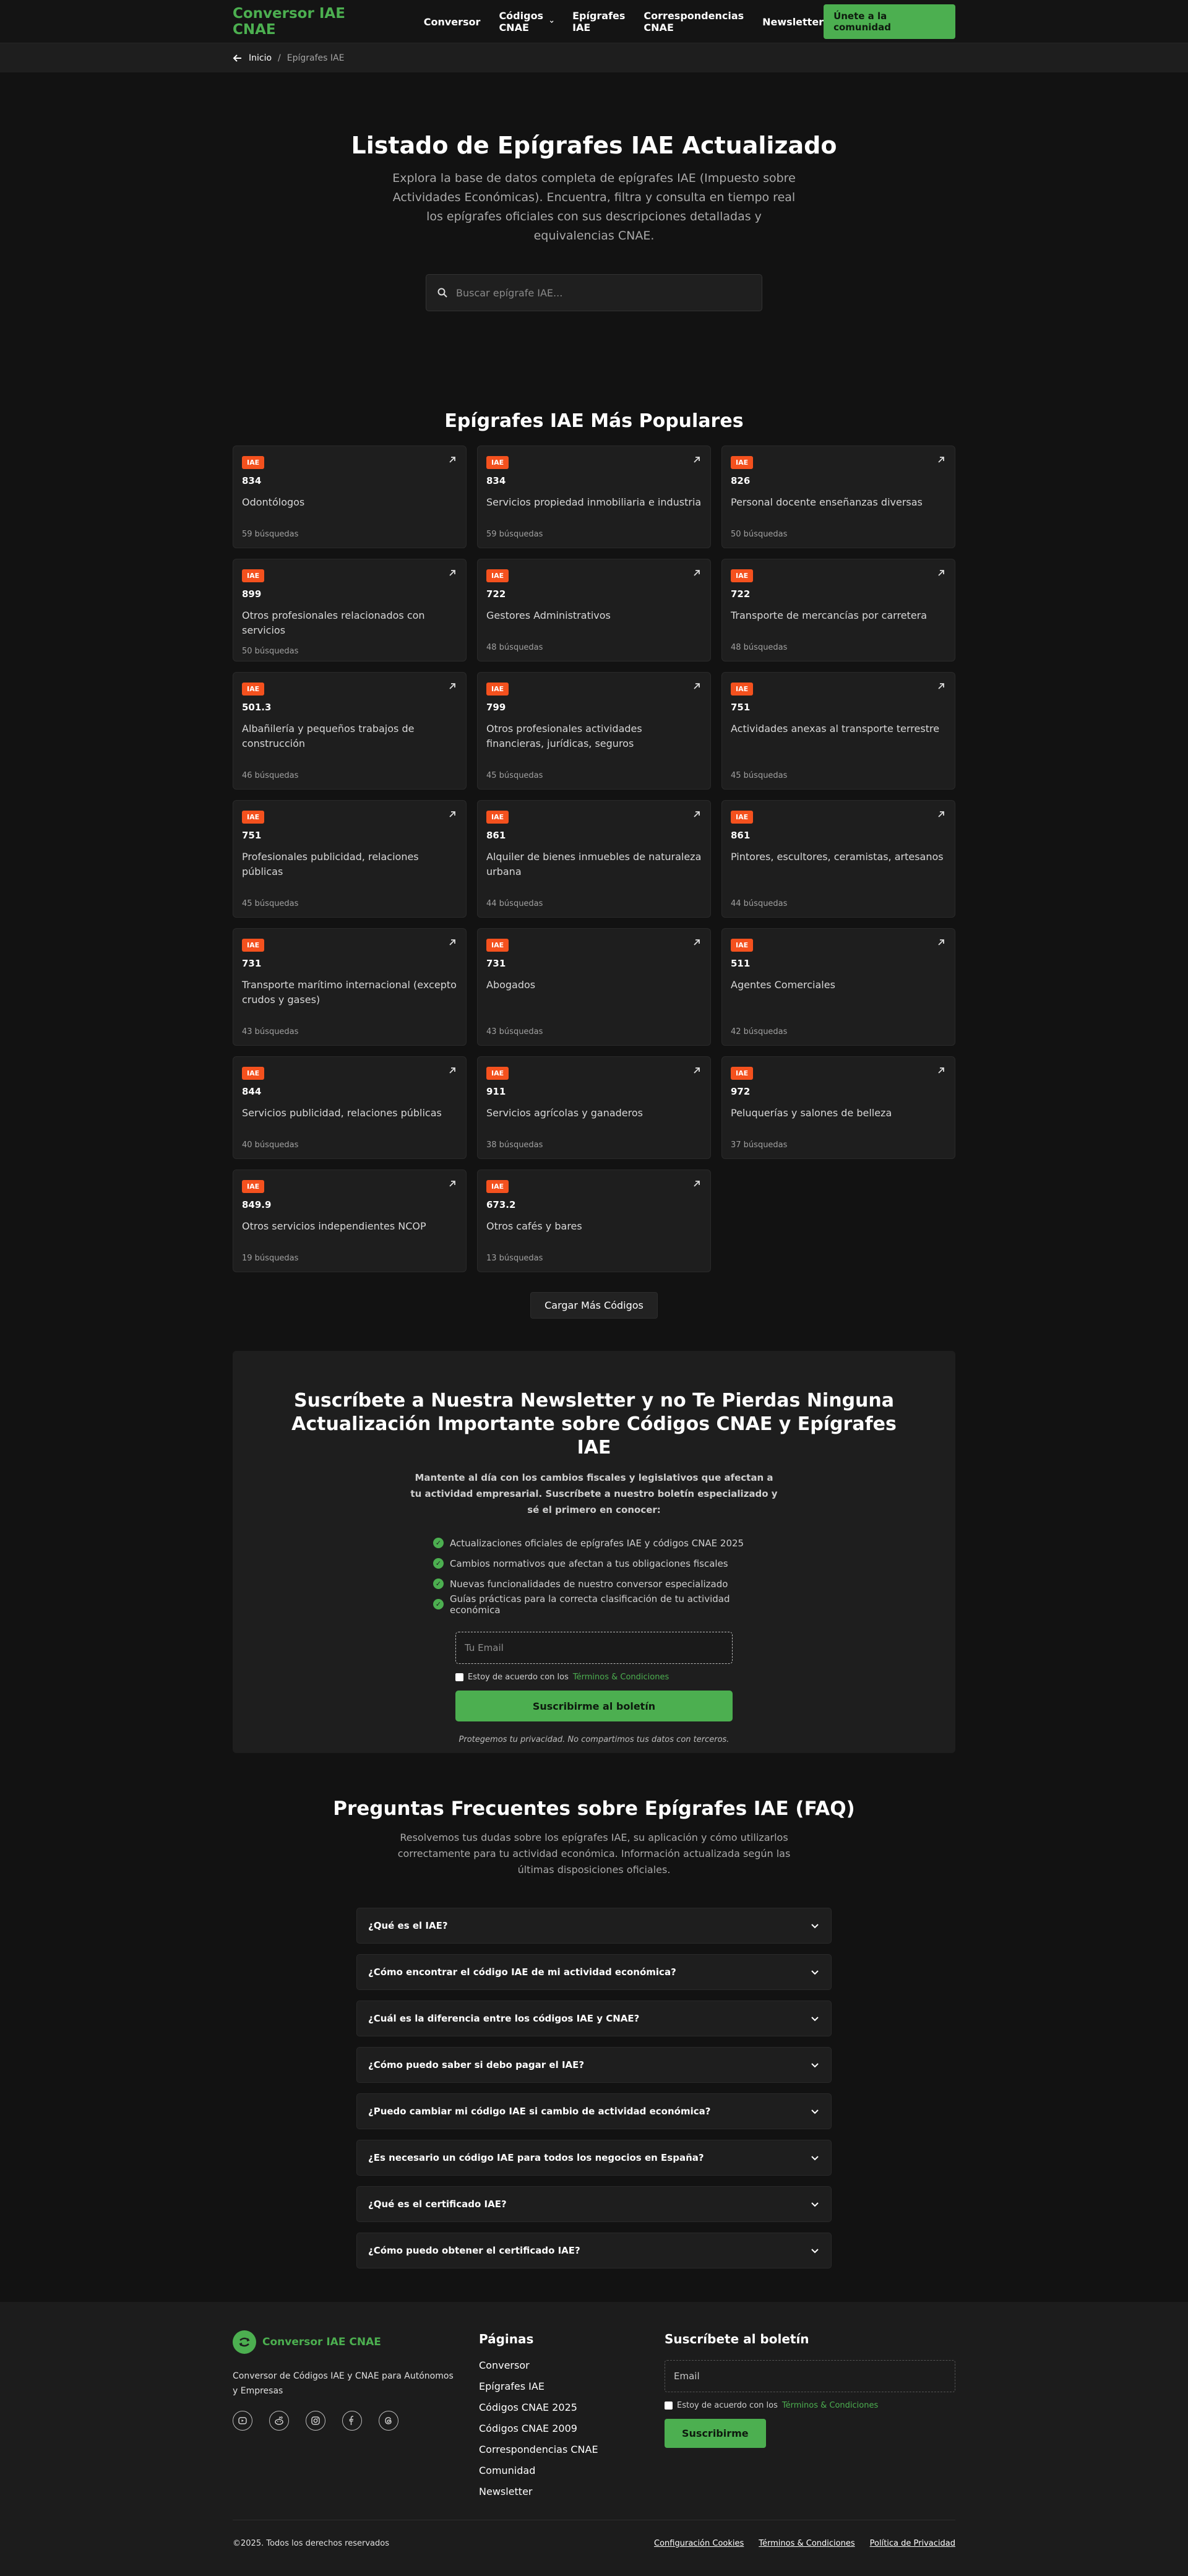  What do you see at coordinates (311, 22) in the screenshot?
I see `brand-logo: Conversor IAE CNAE` at bounding box center [311, 22].